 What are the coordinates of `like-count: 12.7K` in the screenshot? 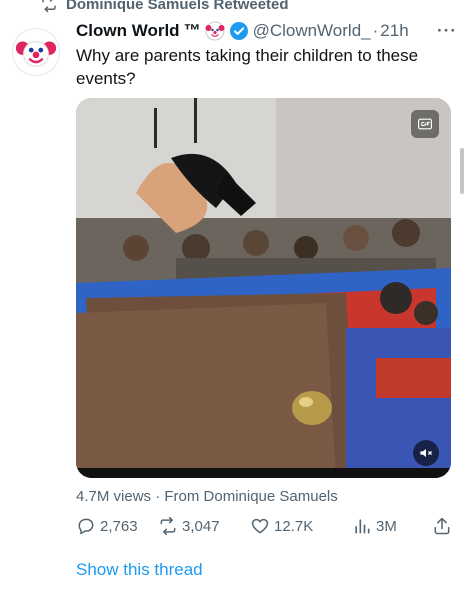 It's located at (294, 526).